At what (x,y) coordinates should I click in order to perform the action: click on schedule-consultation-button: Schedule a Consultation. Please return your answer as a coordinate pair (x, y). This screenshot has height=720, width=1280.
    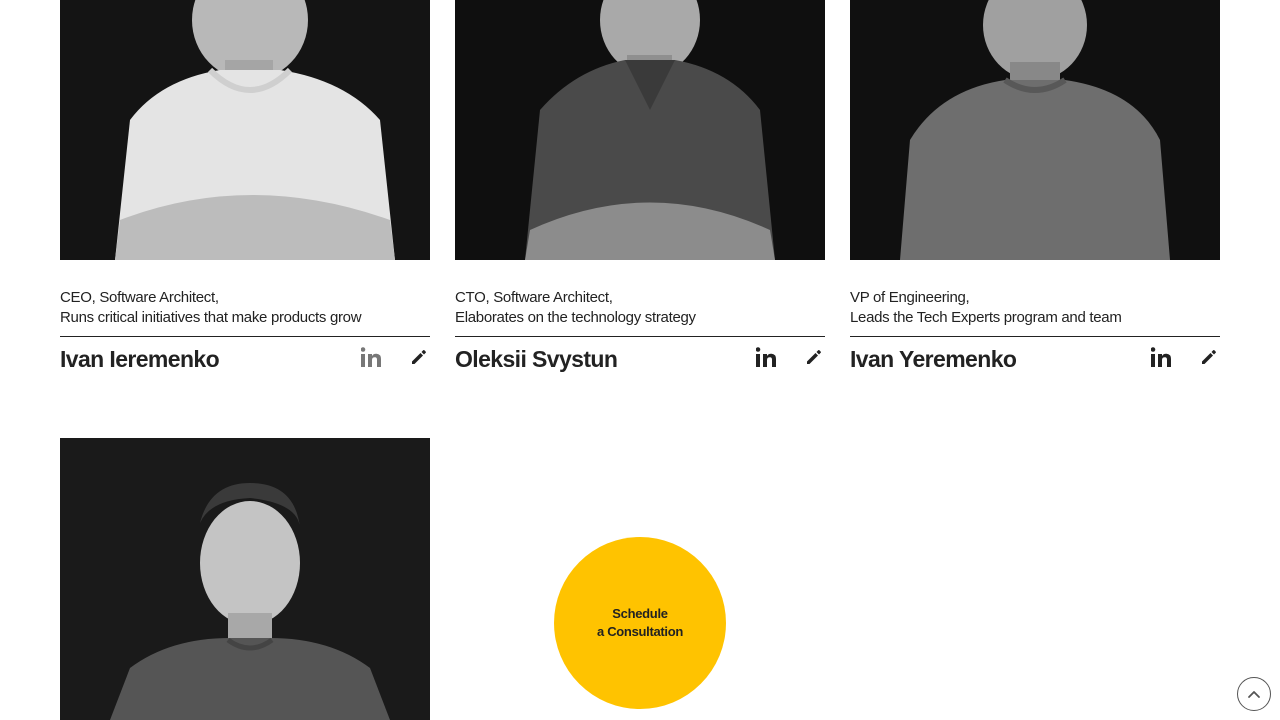
    Looking at the image, I should click on (640, 623).